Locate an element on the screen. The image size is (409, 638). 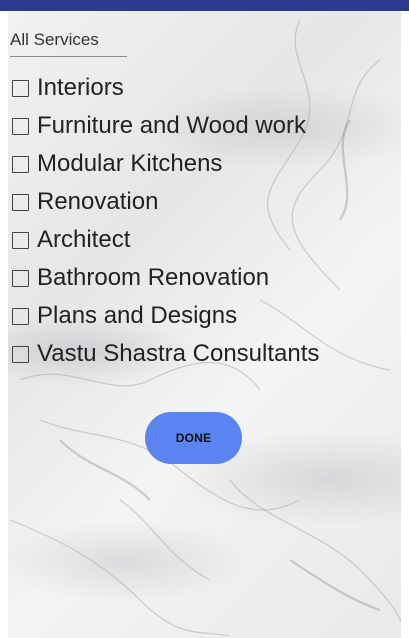
screen-border-right is located at coordinates (405, 324).